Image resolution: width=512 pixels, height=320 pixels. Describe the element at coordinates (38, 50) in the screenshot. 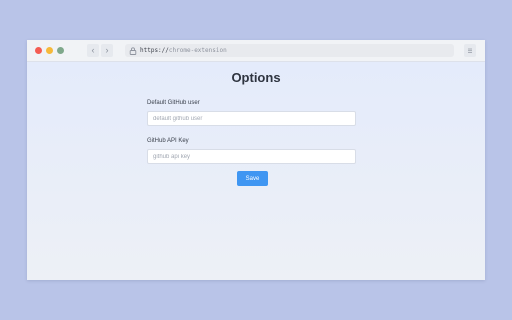

I see `close-window-button` at that location.